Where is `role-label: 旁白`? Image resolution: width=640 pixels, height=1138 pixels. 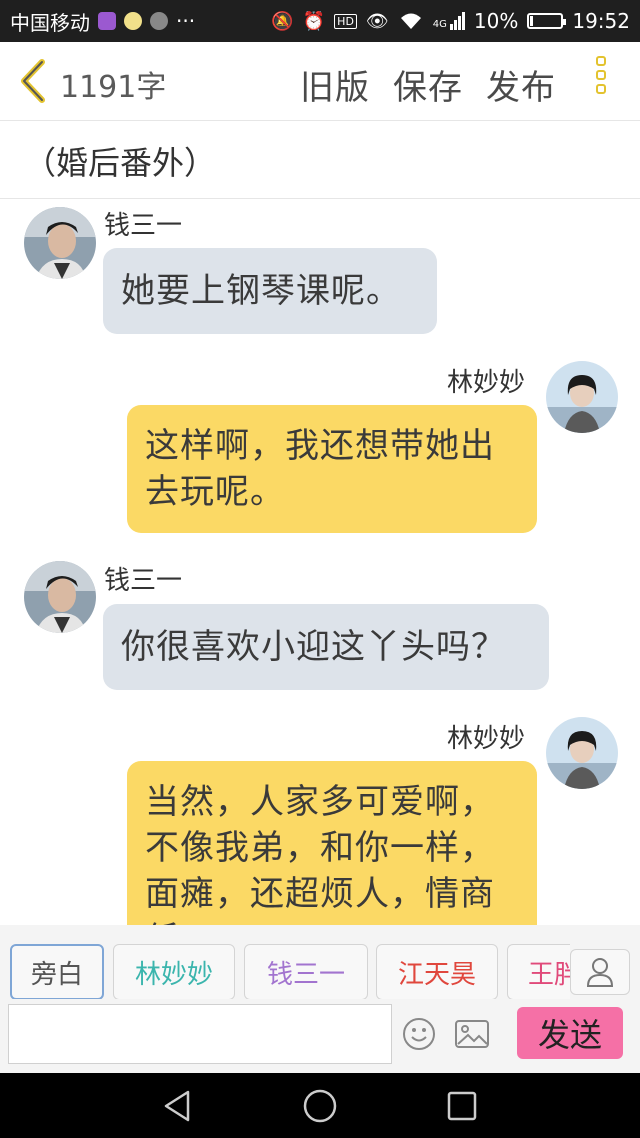 role-label: 旁白 is located at coordinates (56, 974).